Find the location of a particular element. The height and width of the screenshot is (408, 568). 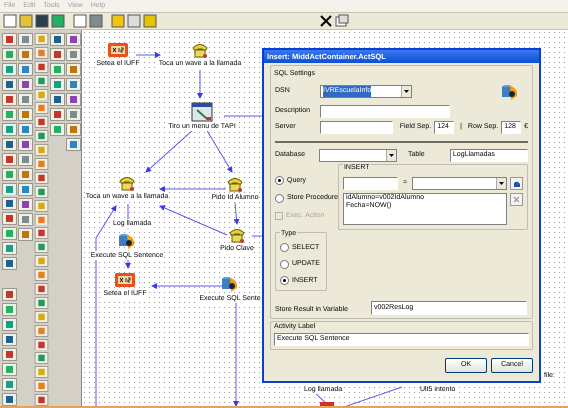

value-dropdown is located at coordinates (460, 183).